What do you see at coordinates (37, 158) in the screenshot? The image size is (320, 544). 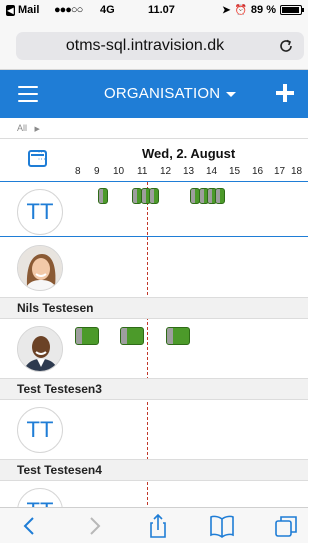 I see `calendar-icon` at bounding box center [37, 158].